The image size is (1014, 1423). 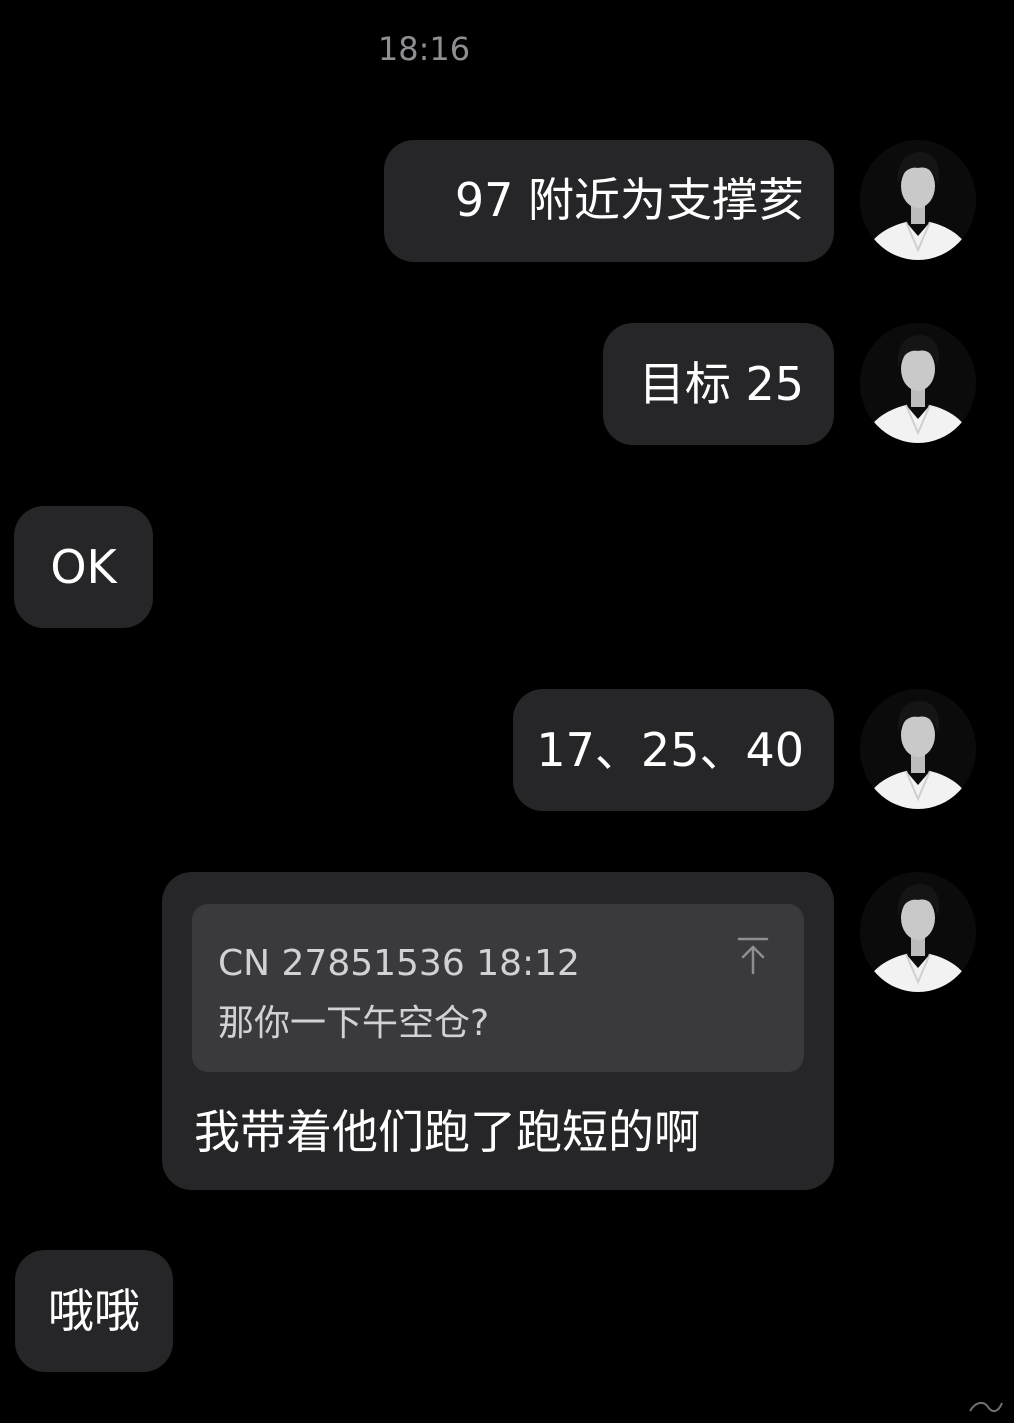 What do you see at coordinates (670, 750) in the screenshot?
I see `message-text: 17、25、40` at bounding box center [670, 750].